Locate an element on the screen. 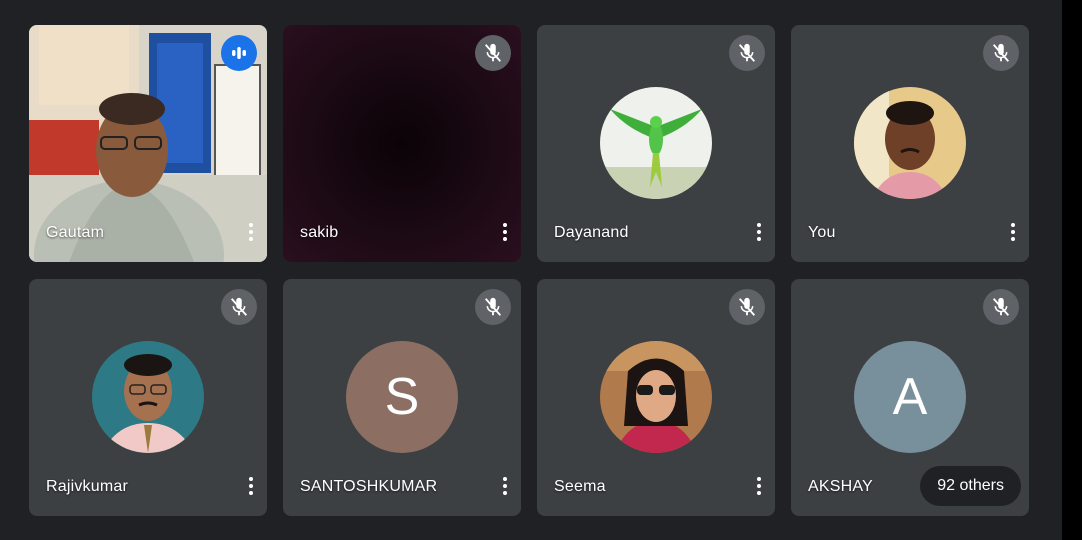 The image size is (1082, 540). participant-name: Dayanand is located at coordinates (591, 232).